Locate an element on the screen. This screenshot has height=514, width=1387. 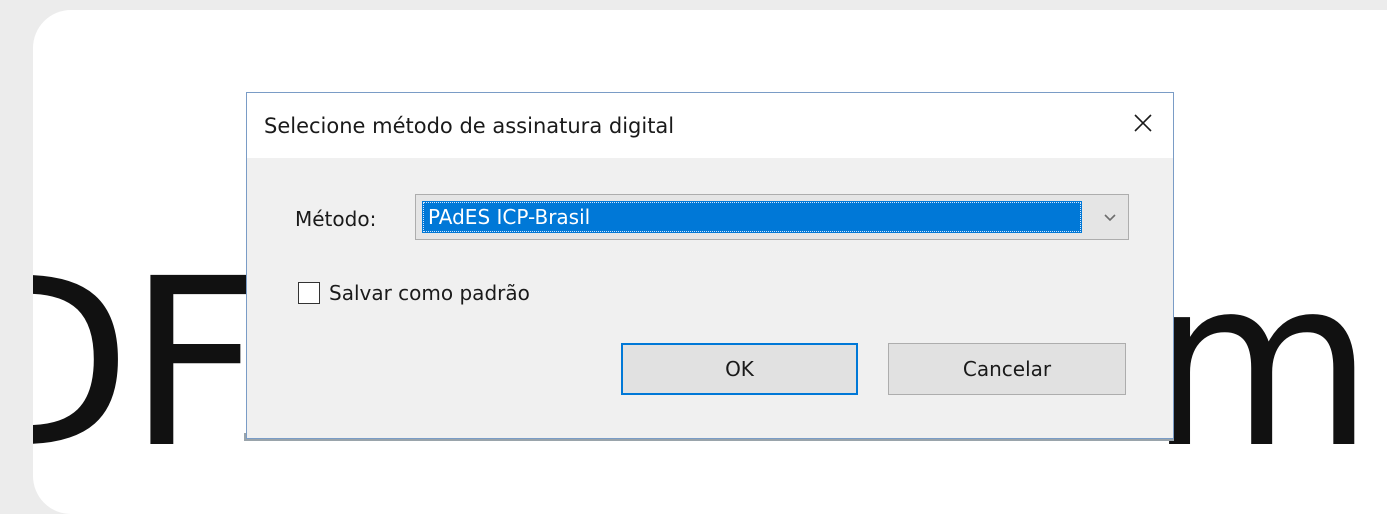
method-label: Método: is located at coordinates (336, 219).